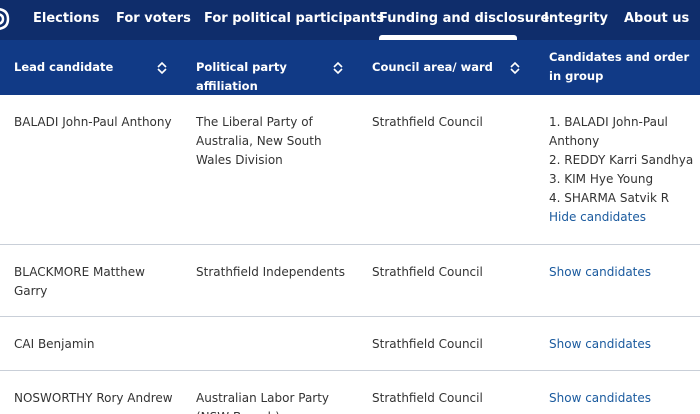 The width and height of the screenshot is (700, 414). Describe the element at coordinates (153, 18) in the screenshot. I see `nav-item-for-voters: For voters` at that location.